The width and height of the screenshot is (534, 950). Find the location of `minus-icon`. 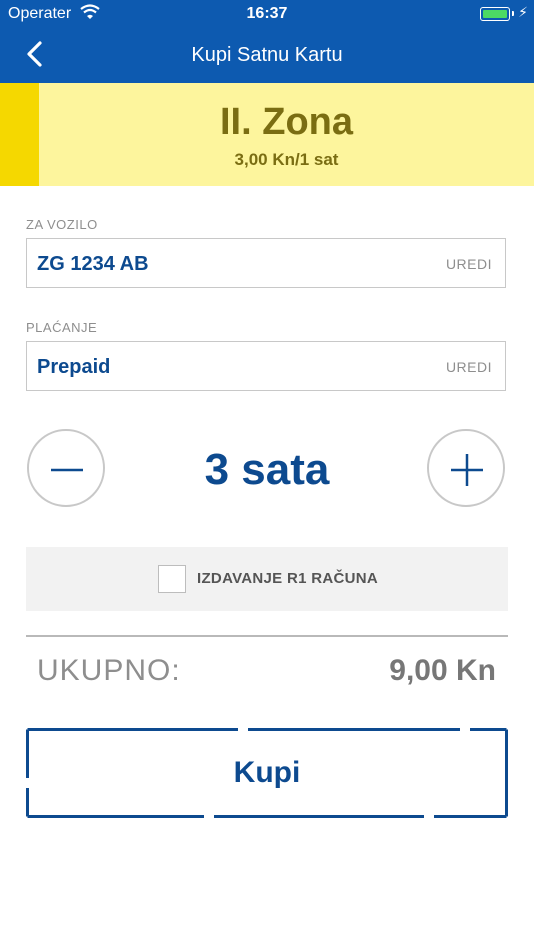

minus-icon is located at coordinates (67, 470).